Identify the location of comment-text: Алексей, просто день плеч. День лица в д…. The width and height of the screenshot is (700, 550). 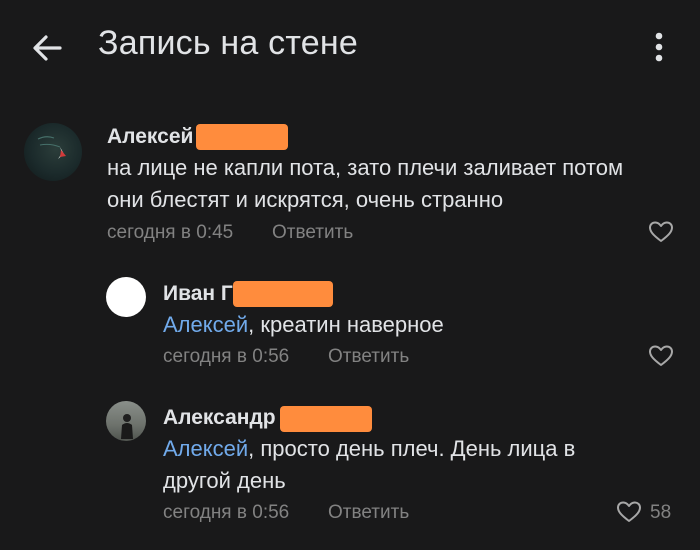
(403, 465).